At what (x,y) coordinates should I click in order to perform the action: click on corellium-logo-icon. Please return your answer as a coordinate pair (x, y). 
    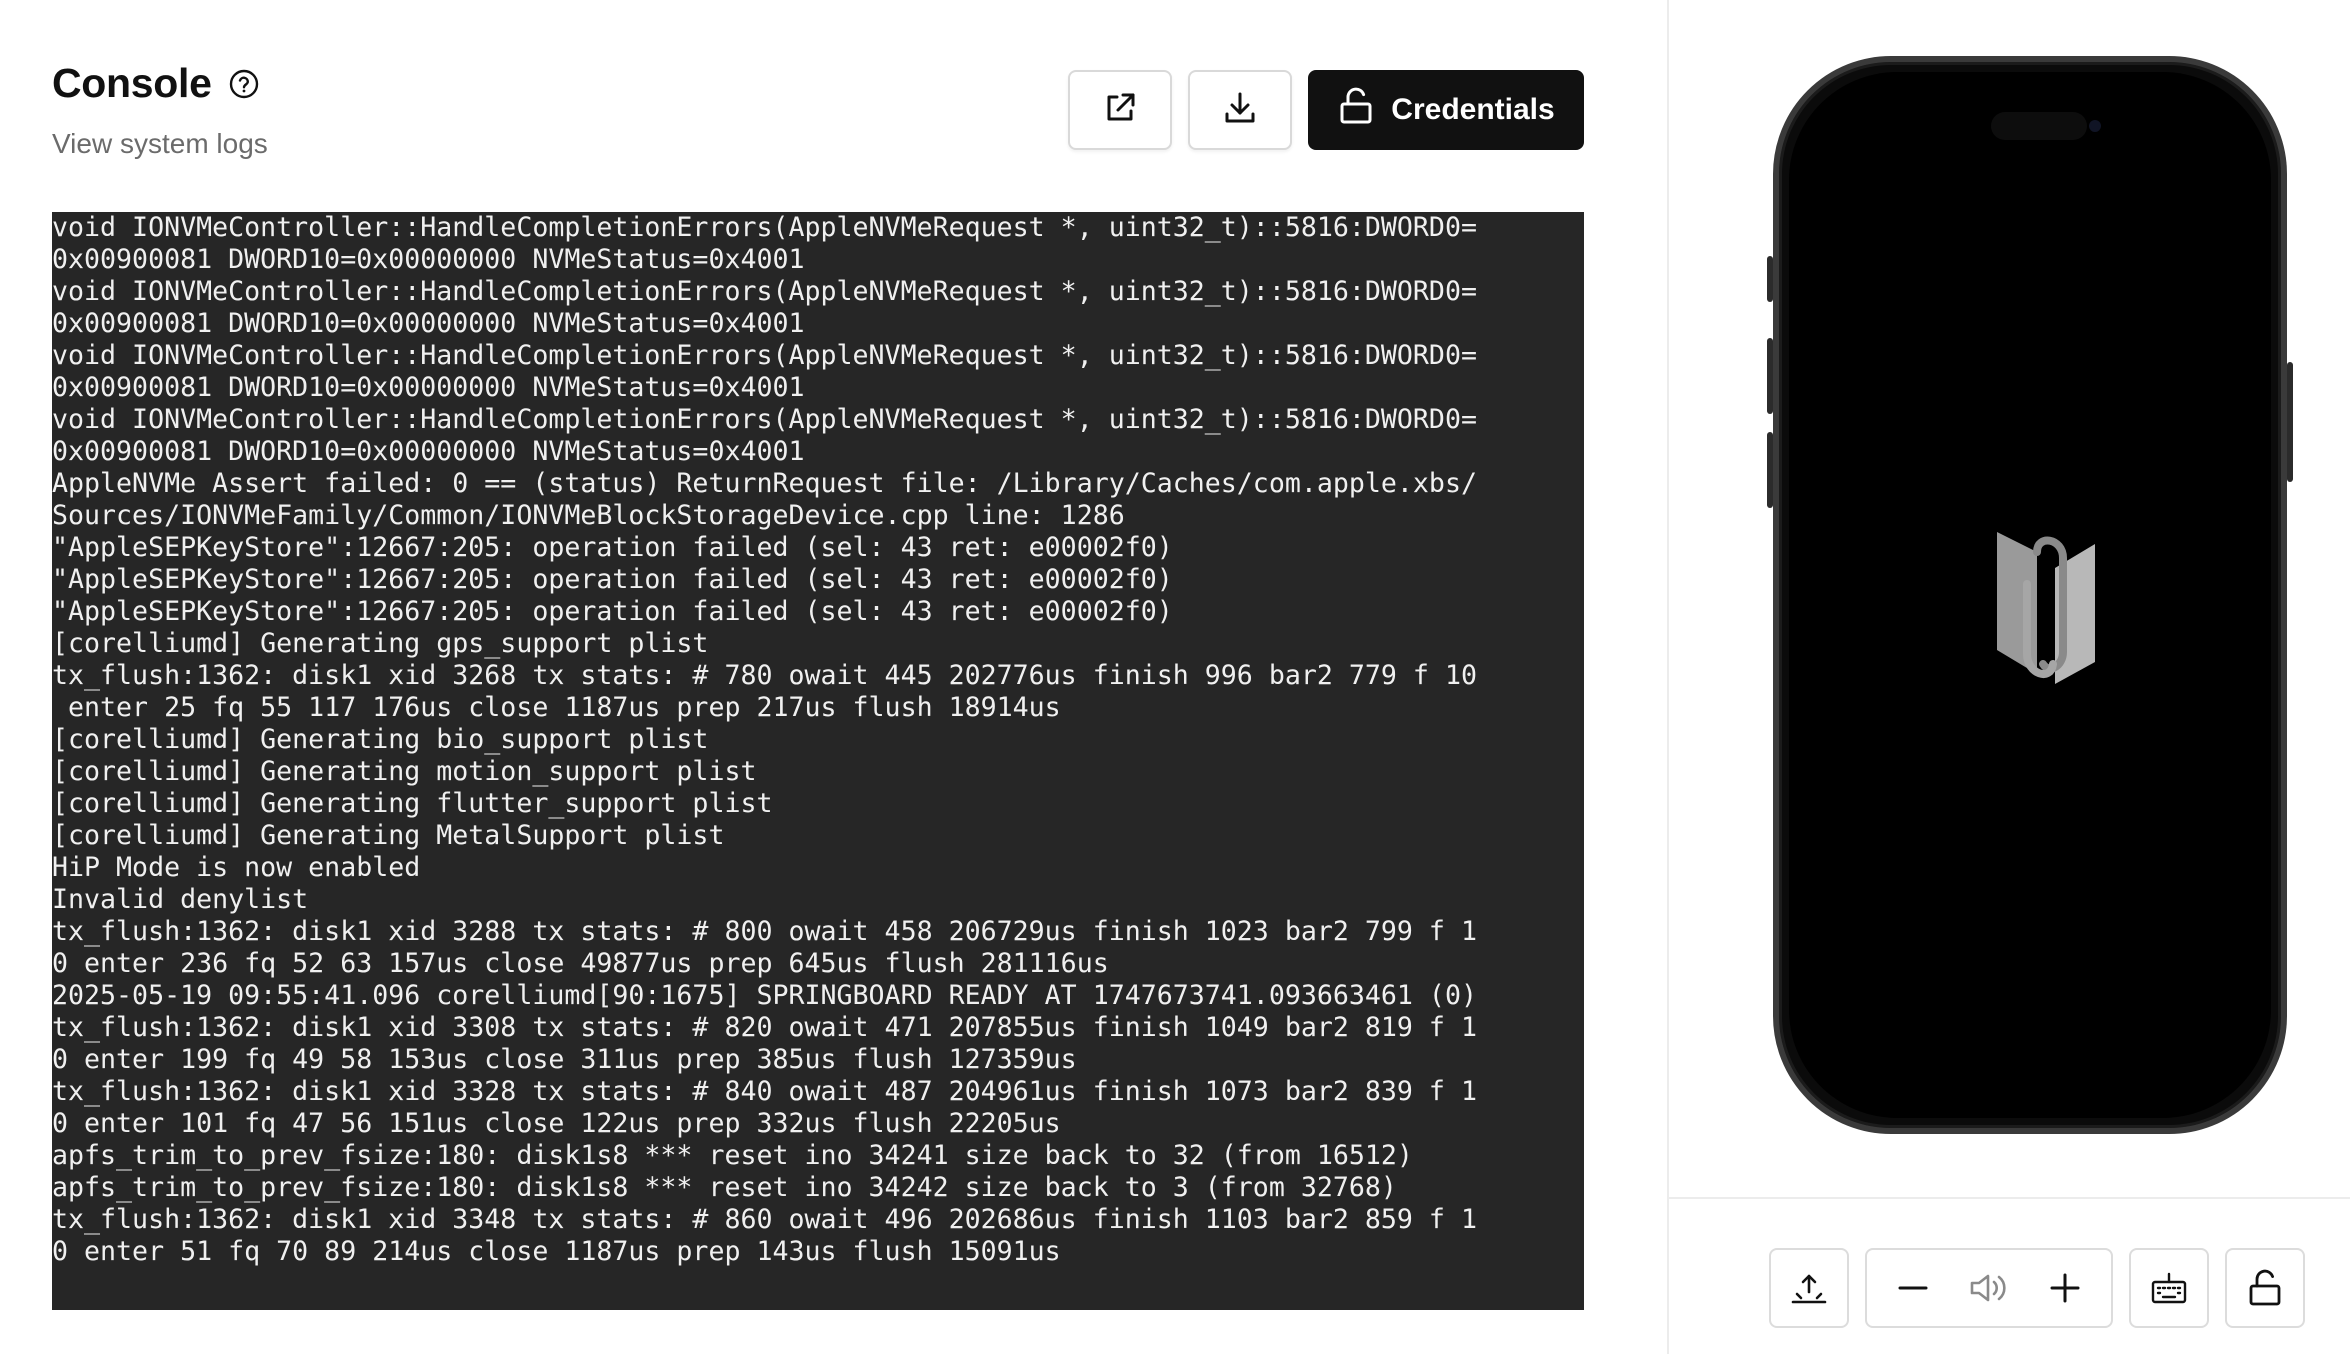
    Looking at the image, I should click on (2046, 608).